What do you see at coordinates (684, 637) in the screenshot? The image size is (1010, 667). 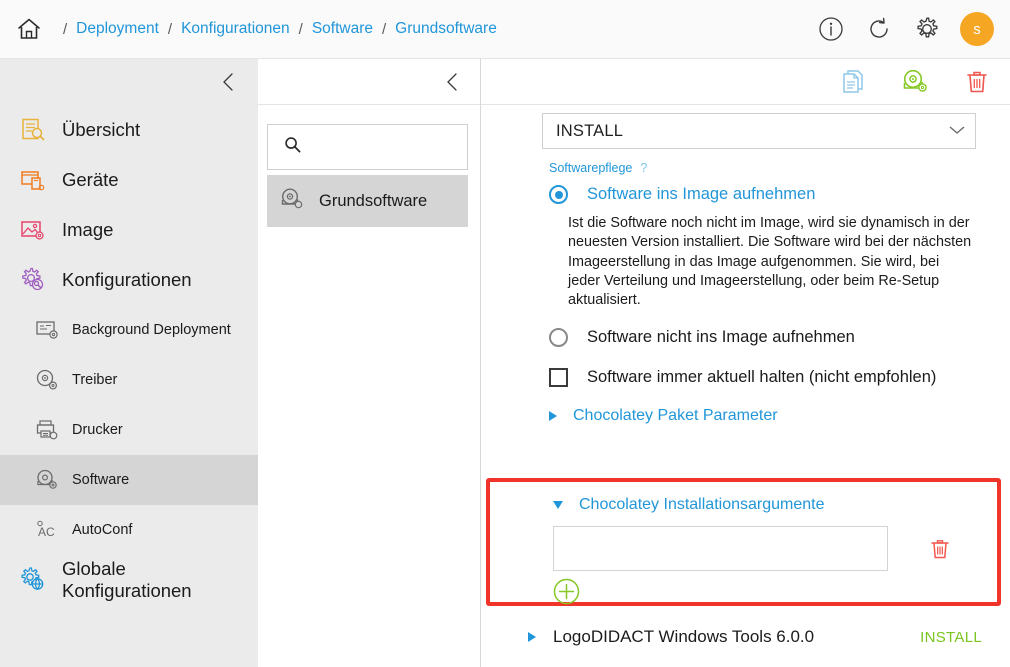 I see `package-name: LogoDIDACT Windows Tools 6.0.0` at bounding box center [684, 637].